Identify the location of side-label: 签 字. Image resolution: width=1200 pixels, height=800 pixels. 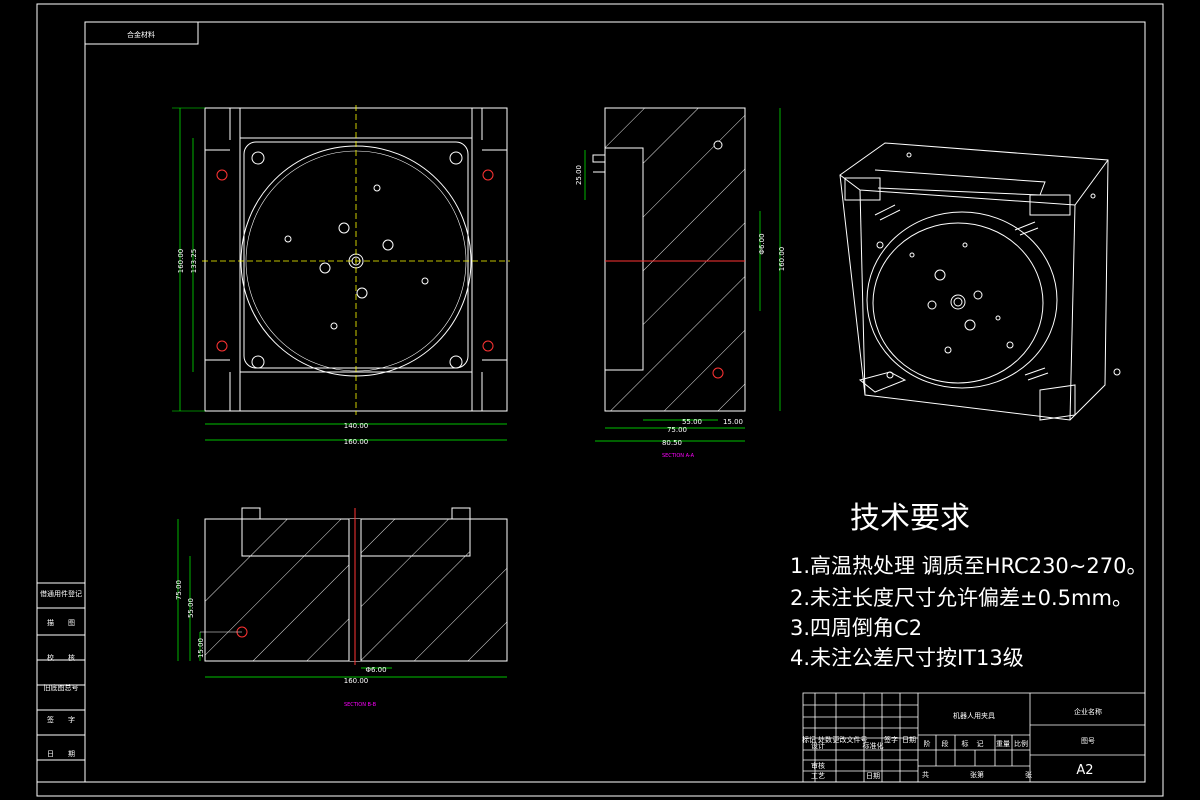
(61, 719).